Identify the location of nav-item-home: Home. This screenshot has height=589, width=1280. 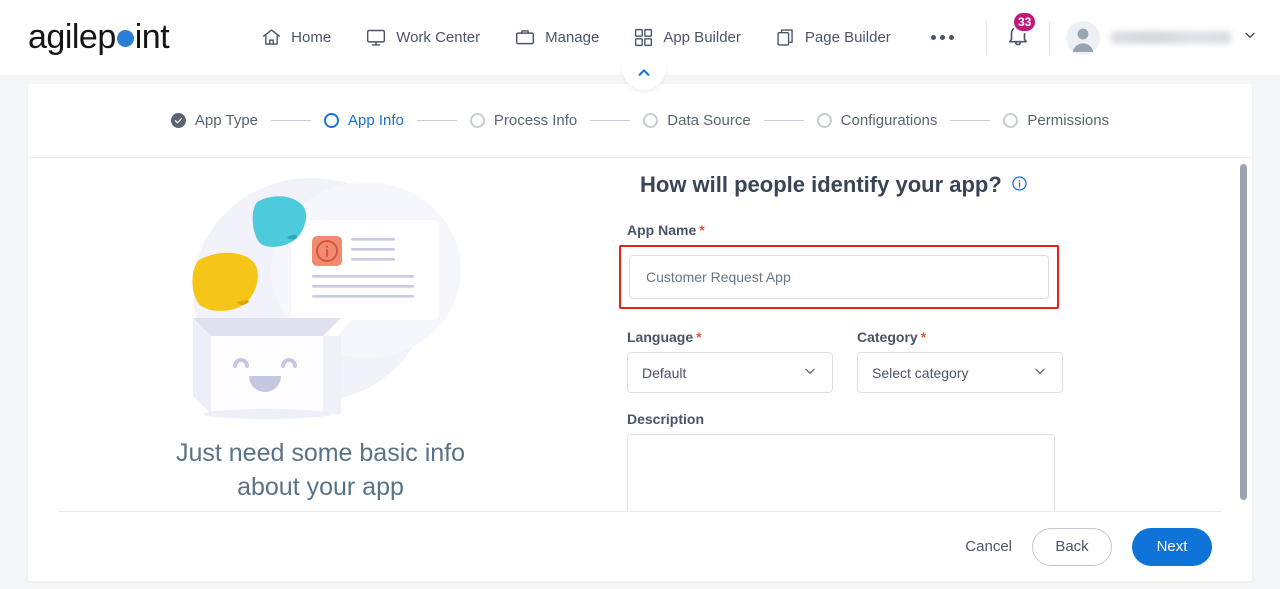
(296, 37).